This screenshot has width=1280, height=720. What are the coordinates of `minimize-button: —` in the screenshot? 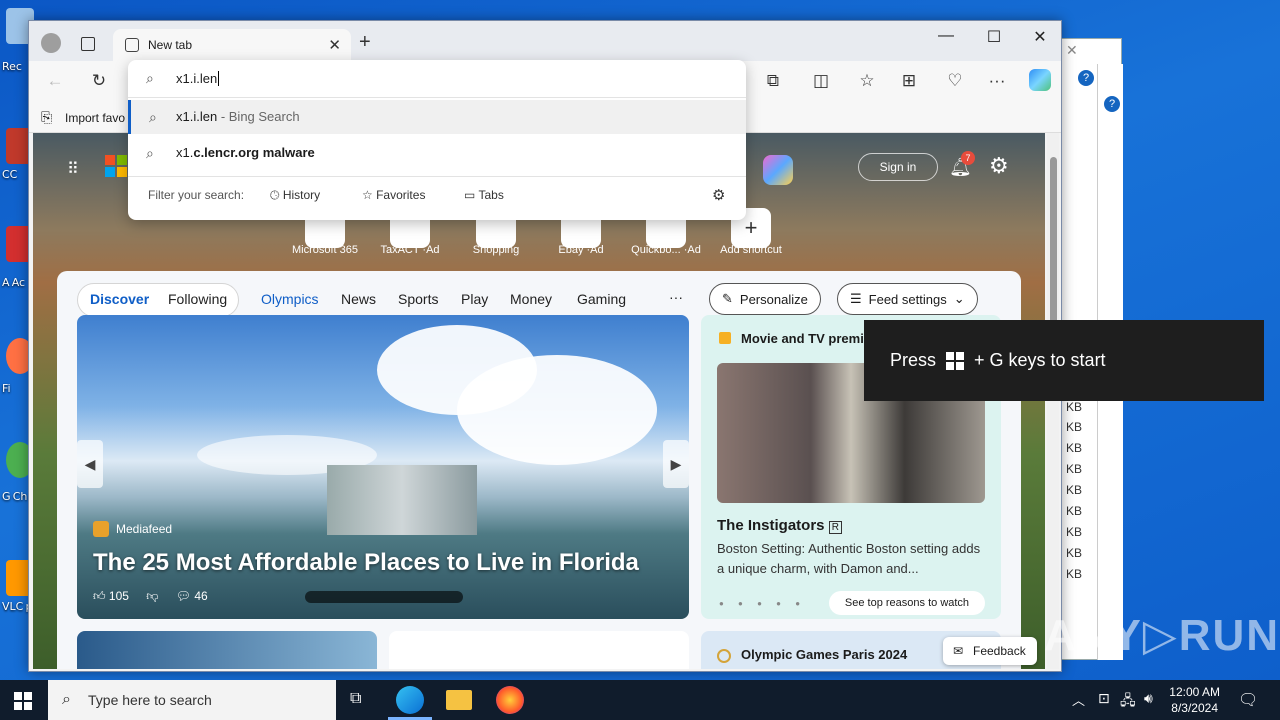 It's located at (946, 36).